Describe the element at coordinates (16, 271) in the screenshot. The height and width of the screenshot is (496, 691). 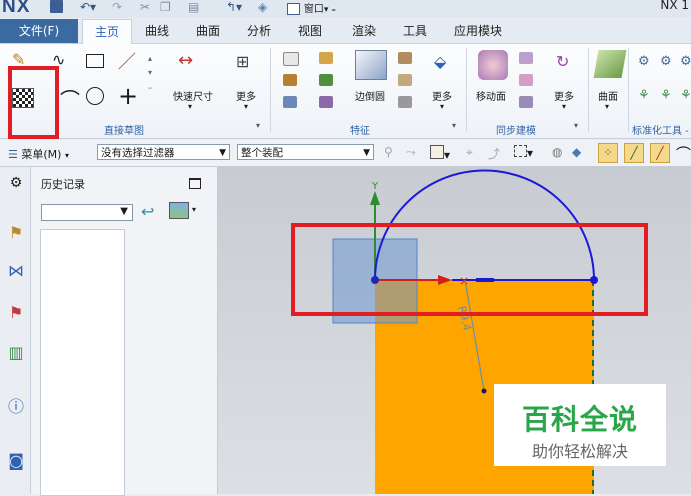
I see `constraint-navigator-icon: ⋈` at that location.